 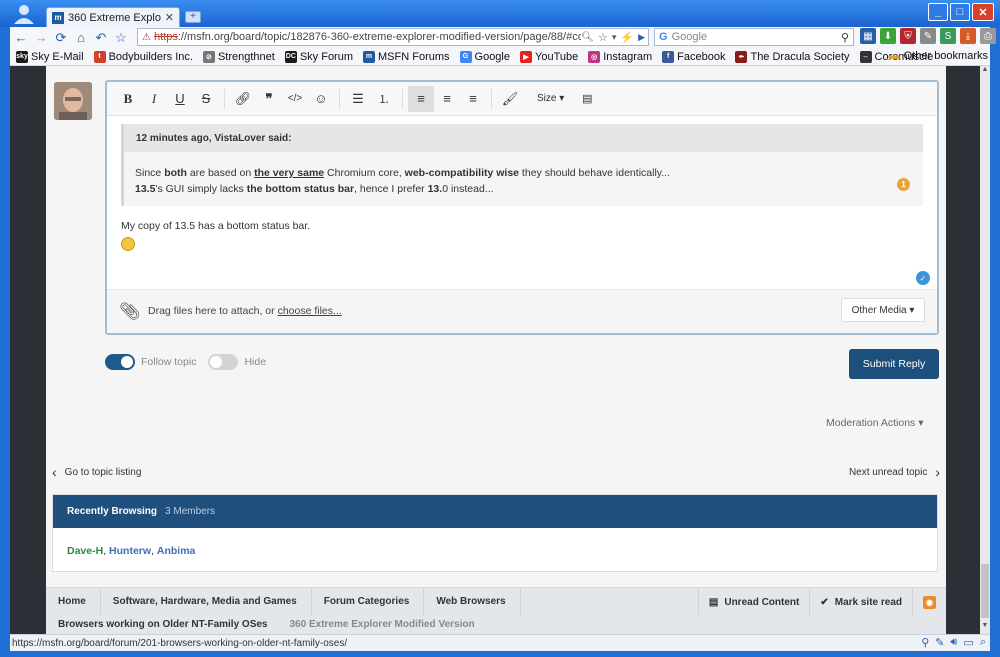 What do you see at coordinates (295, 99) in the screenshot?
I see `code-icon: </>` at bounding box center [295, 99].